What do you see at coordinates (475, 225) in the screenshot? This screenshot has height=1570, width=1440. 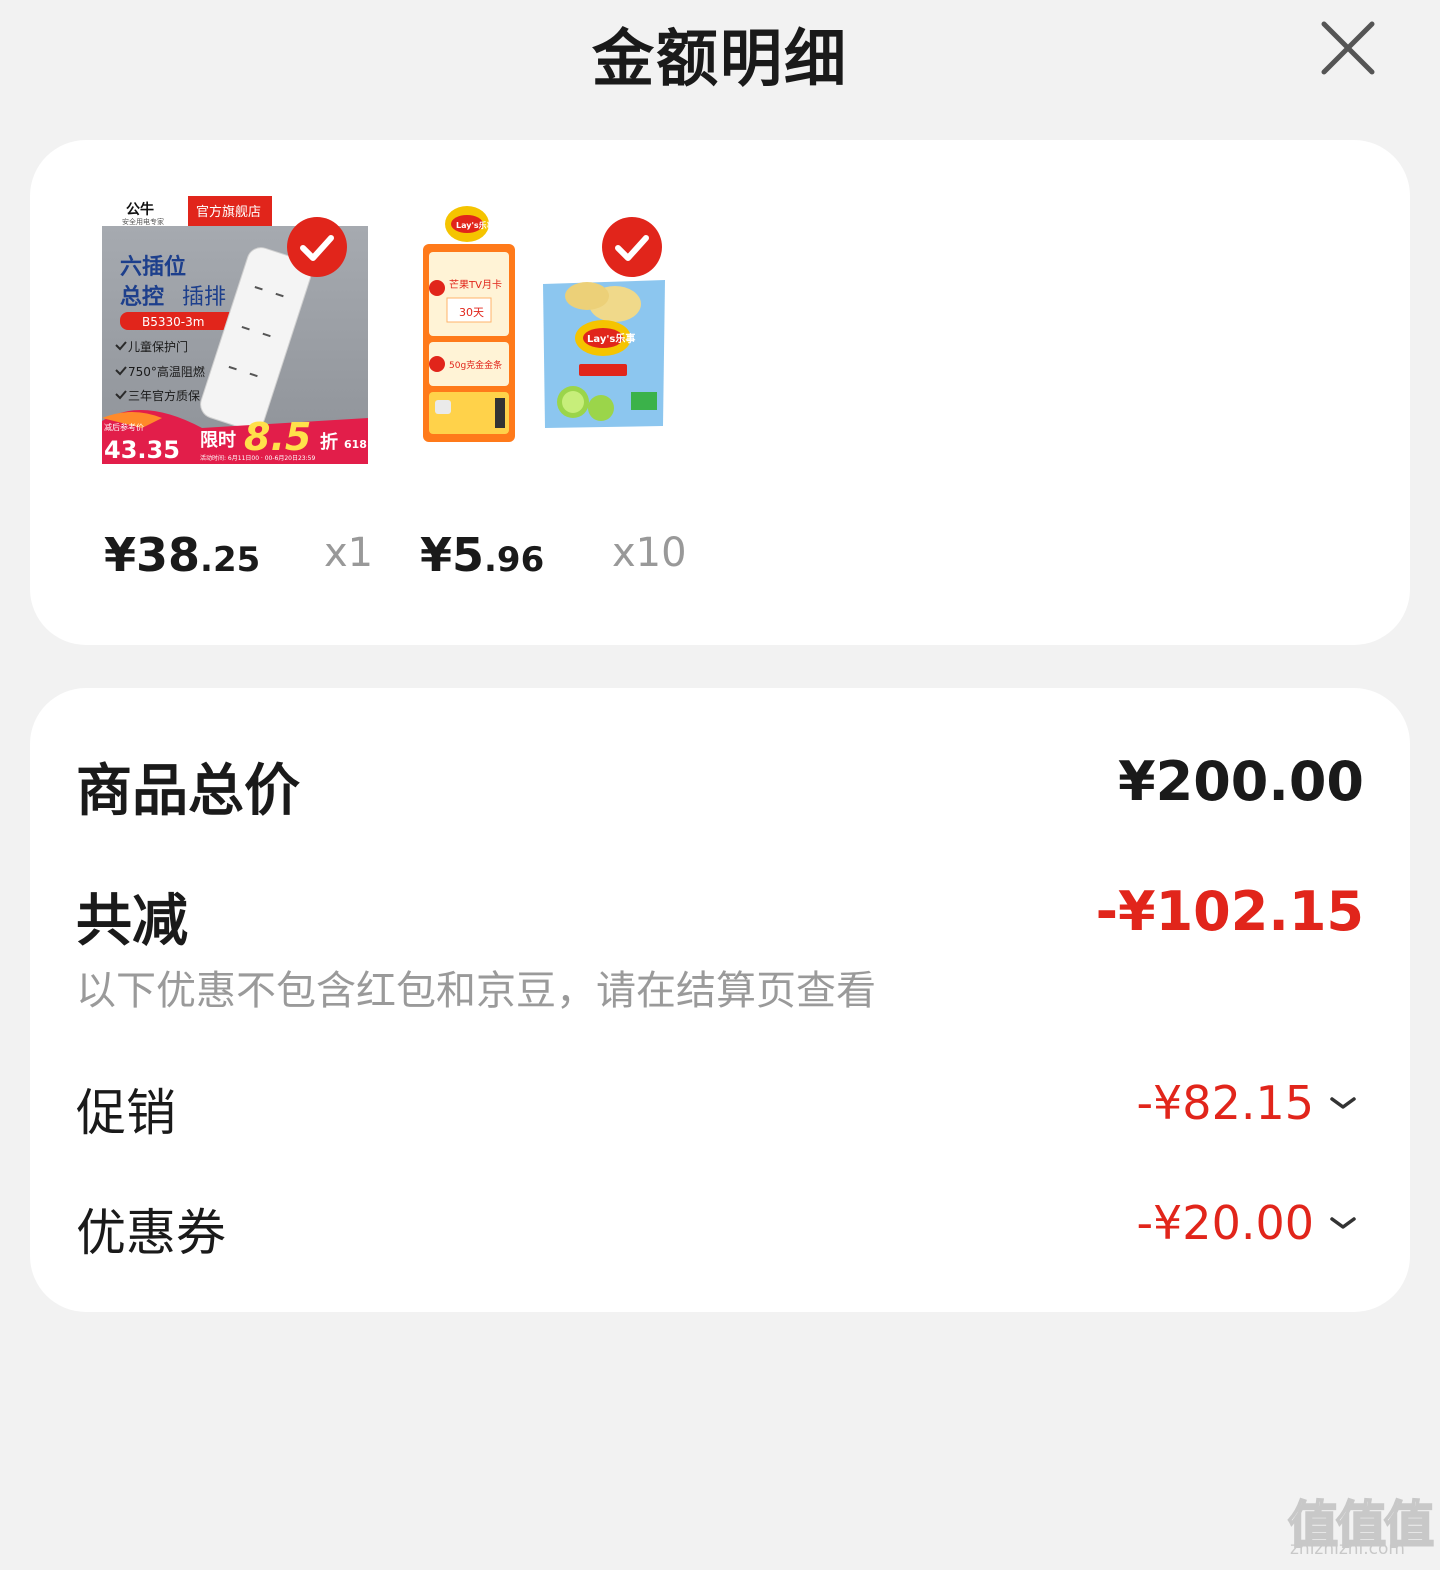 I see `lays-logo-text: Lay's乐事` at bounding box center [475, 225].